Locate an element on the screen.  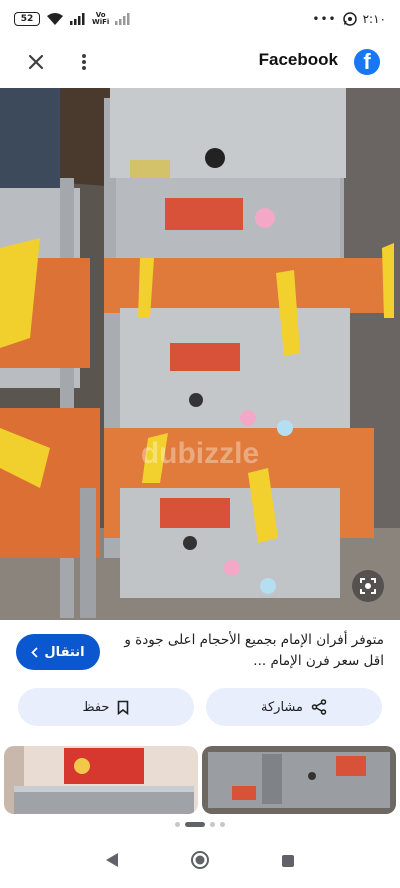
facebook-logo-icon: f is located at coordinates (367, 62).